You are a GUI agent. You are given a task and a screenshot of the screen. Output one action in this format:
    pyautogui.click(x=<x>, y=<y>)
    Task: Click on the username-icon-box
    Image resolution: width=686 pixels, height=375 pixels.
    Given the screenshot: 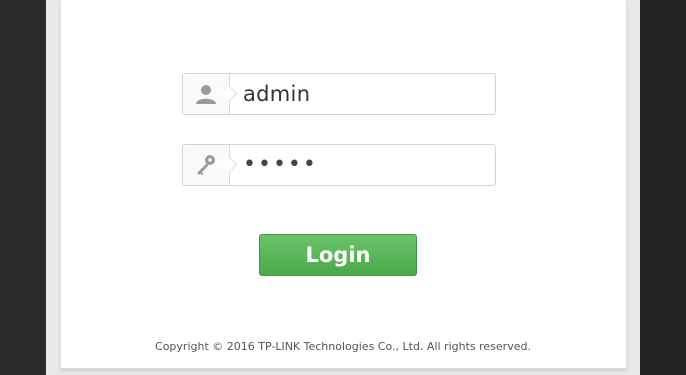 What is the action you would take?
    pyautogui.click(x=206, y=94)
    